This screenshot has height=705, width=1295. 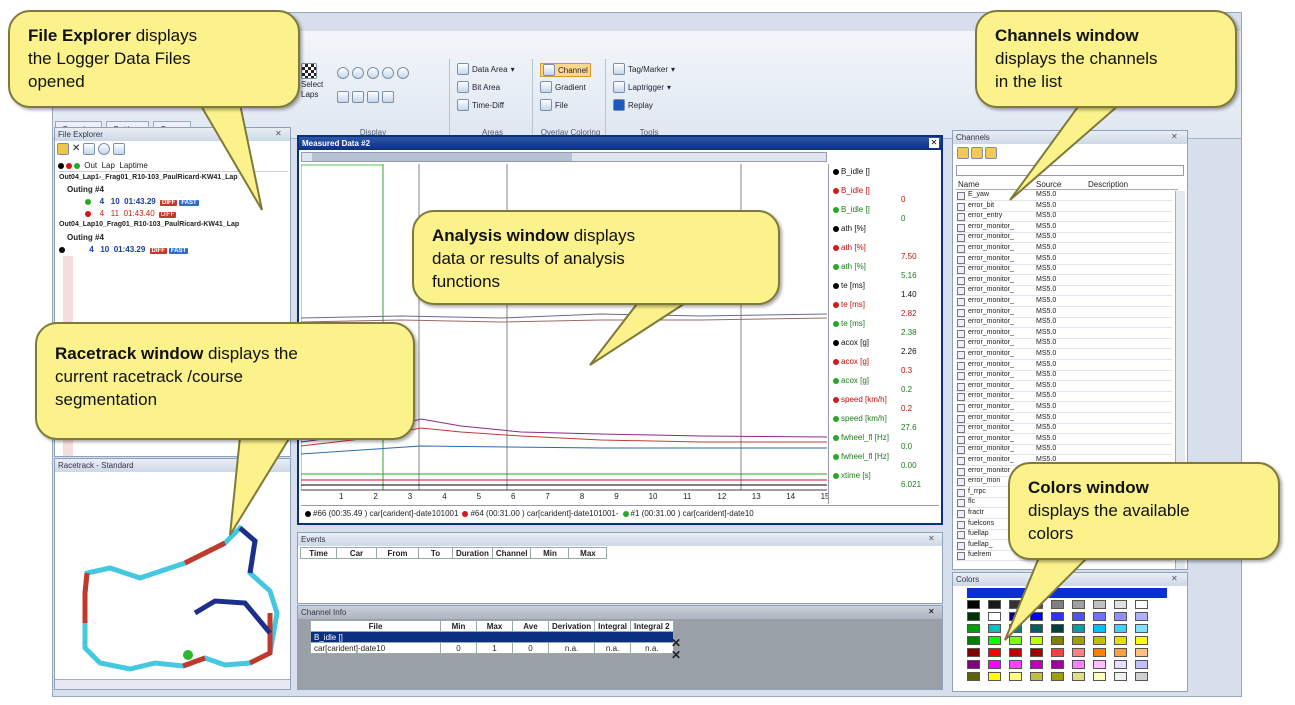 What do you see at coordinates (1088, 487) in the screenshot?
I see `callout-title: Colors window` at bounding box center [1088, 487].